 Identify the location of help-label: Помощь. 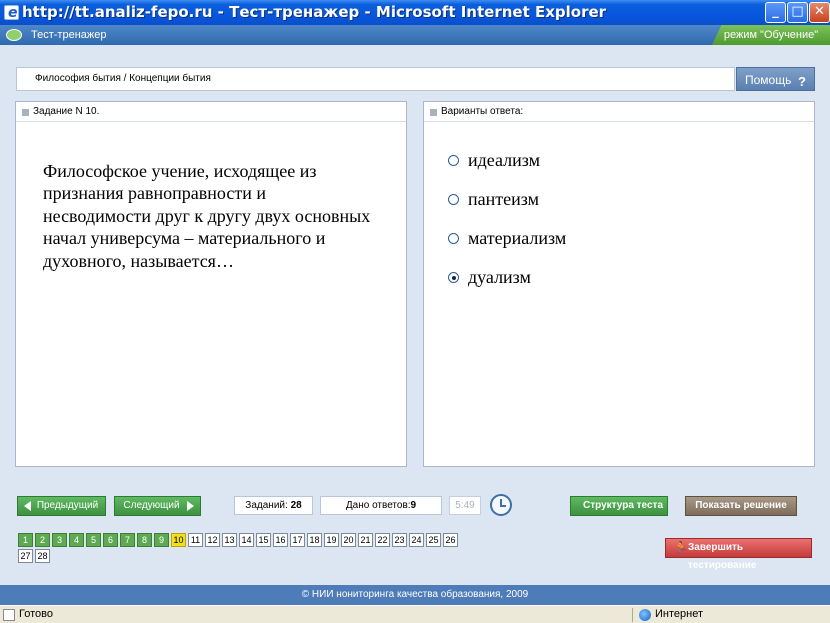
(768, 80).